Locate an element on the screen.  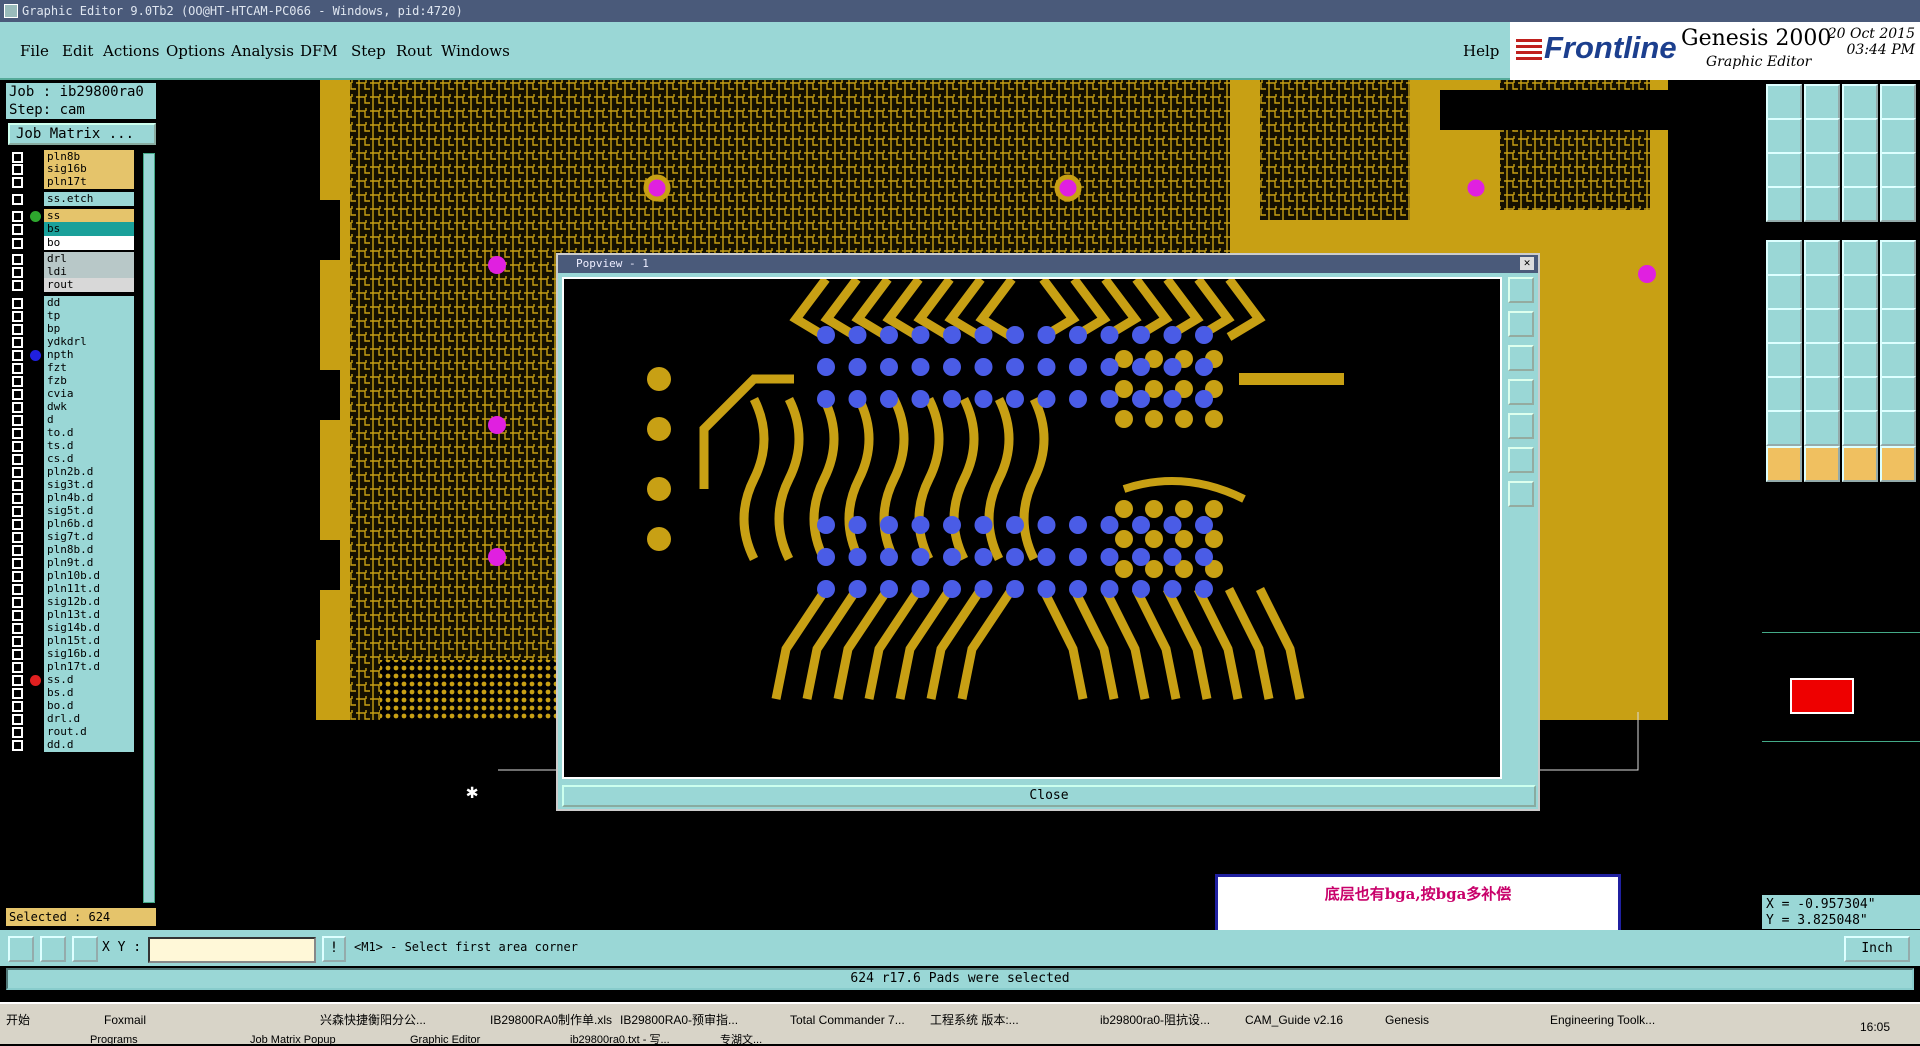
taskbar-item: Genesis is located at coordinates (1460, 1020).